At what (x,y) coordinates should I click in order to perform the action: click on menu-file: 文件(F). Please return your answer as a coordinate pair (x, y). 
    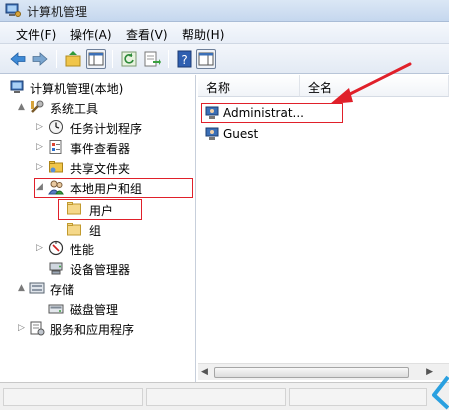
    Looking at the image, I should click on (36, 34).